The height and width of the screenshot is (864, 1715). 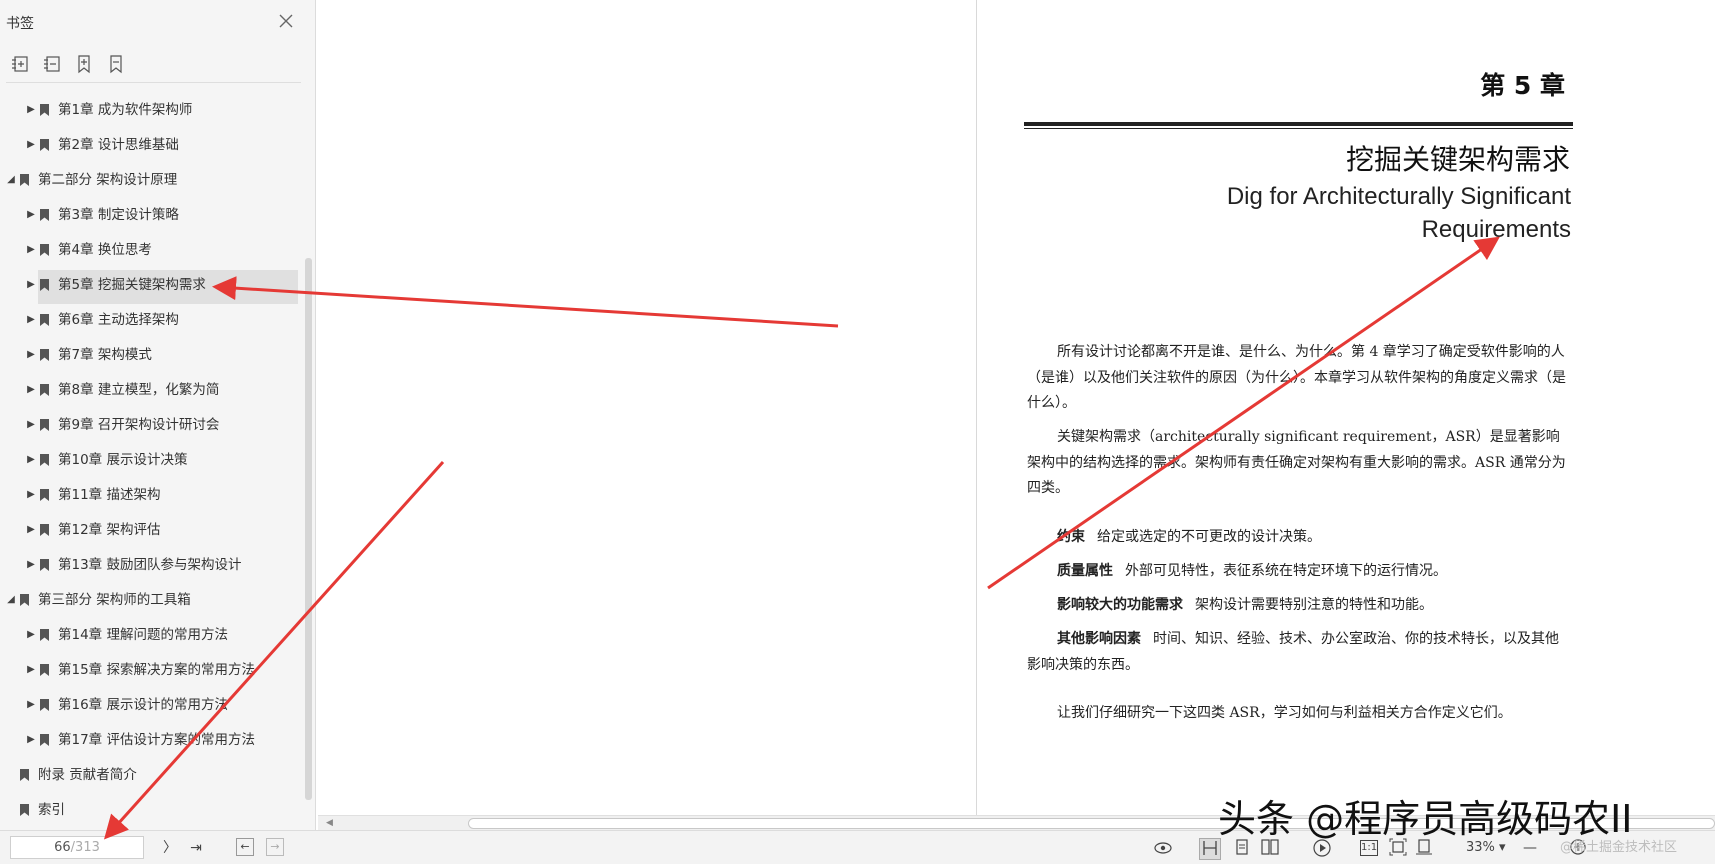 I want to click on bookmark-item-ch5: ▶ 第5章 挖掘关键架构需求, so click(x=162, y=287).